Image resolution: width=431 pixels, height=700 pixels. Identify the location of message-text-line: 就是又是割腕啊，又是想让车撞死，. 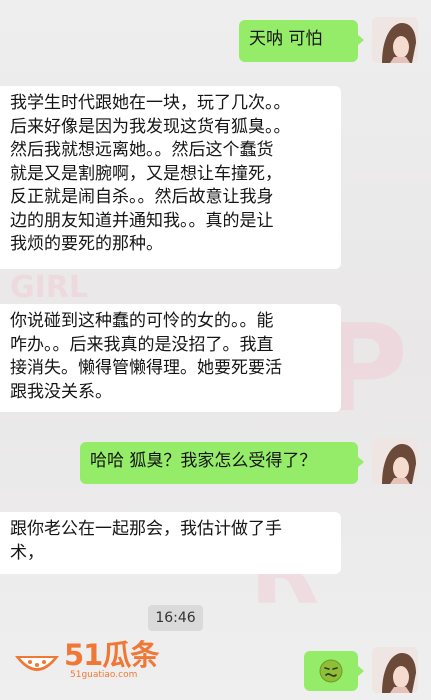
(146, 173).